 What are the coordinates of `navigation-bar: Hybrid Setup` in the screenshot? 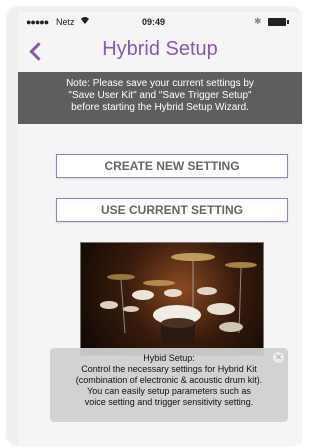 It's located at (160, 52).